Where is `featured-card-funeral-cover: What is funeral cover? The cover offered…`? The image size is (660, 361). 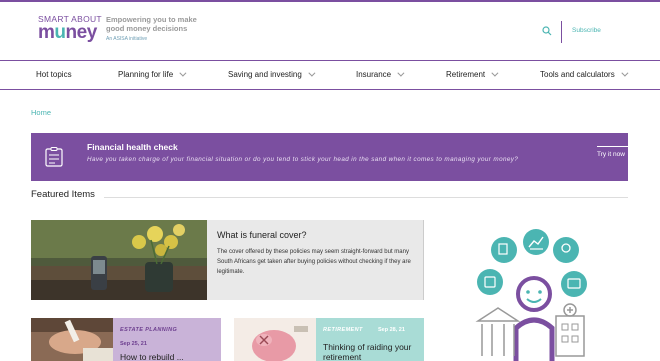 featured-card-funeral-cover: What is funeral cover? The cover offered… is located at coordinates (227, 260).